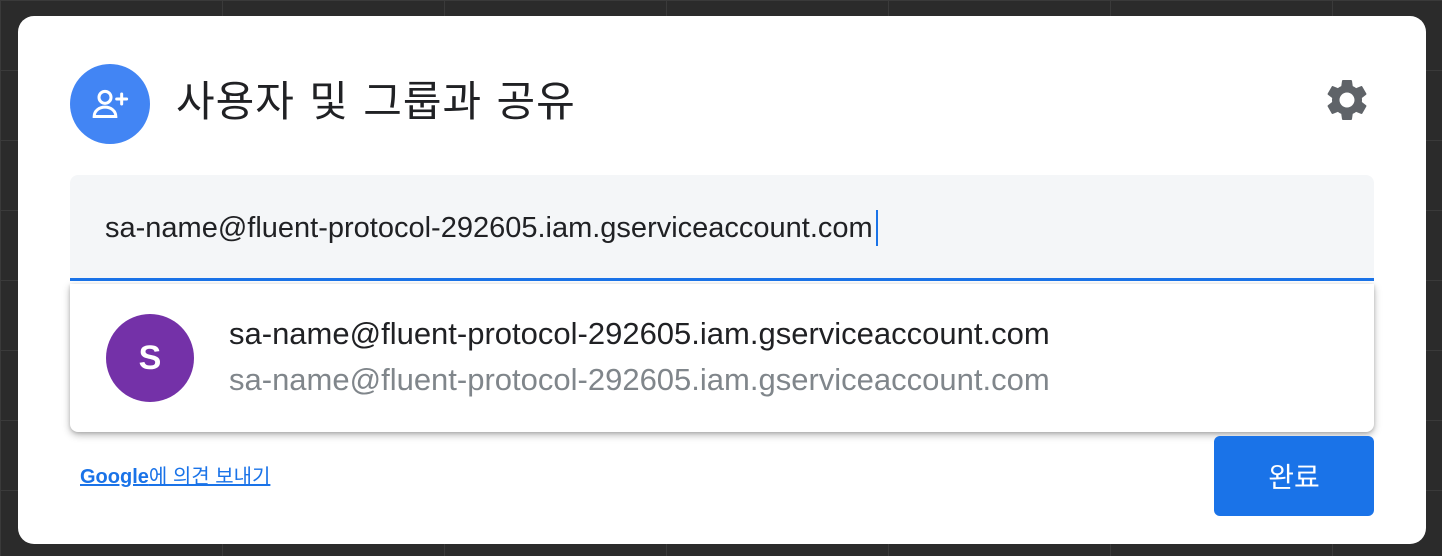 Image resolution: width=1442 pixels, height=556 pixels. Describe the element at coordinates (876, 228) in the screenshot. I see `text-caret` at that location.